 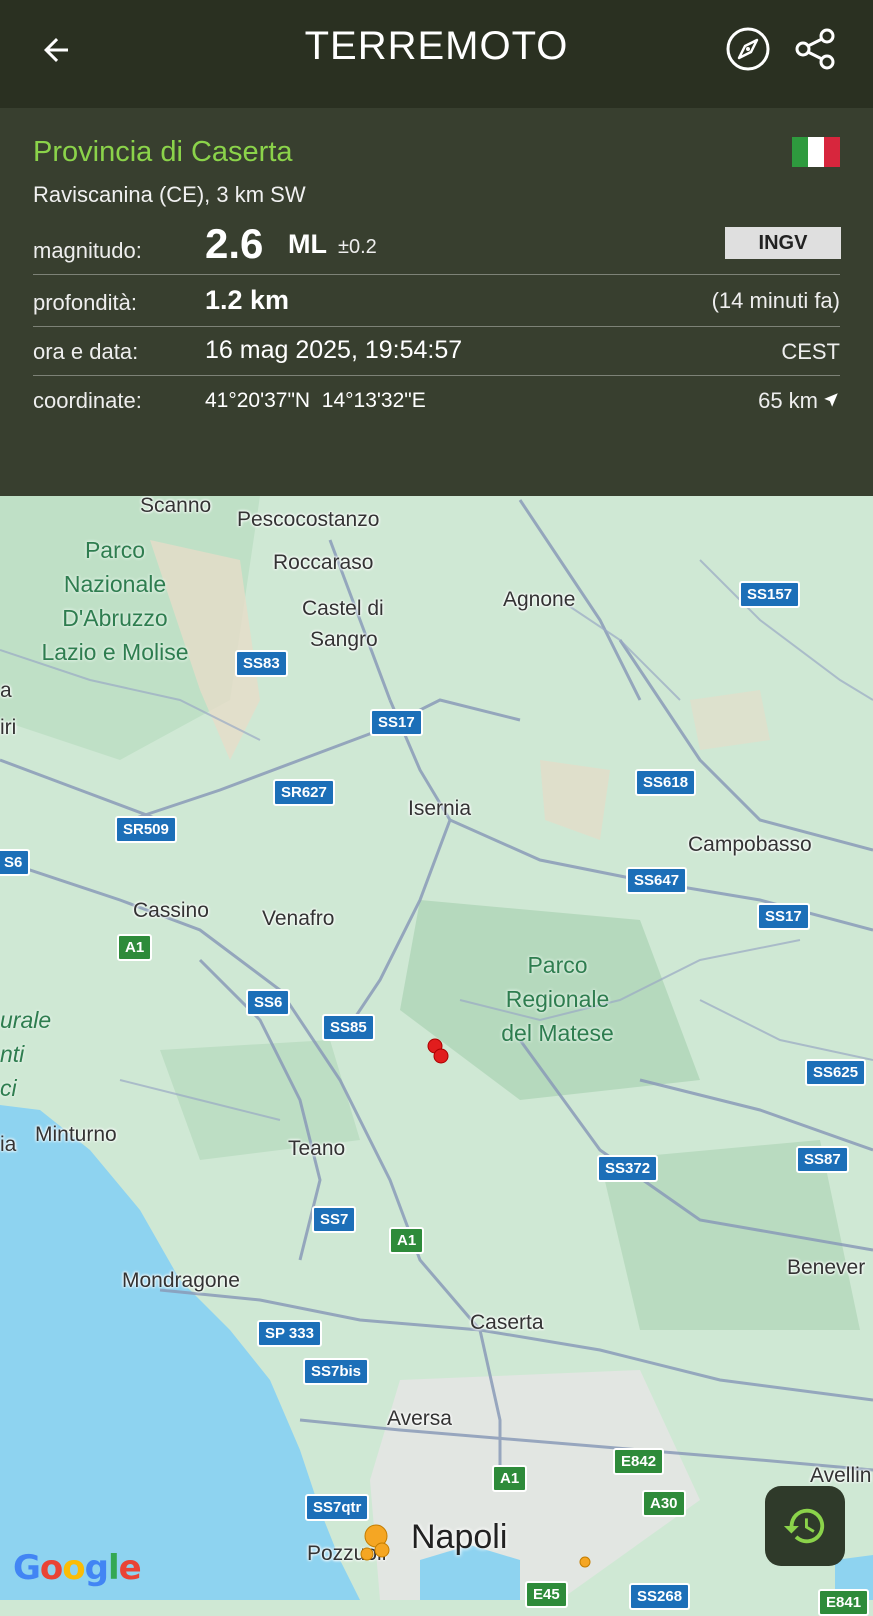 I want to click on magnitude-row: magnitudo: 2.6 ML ±0.2 INGV, so click(x=437, y=247).